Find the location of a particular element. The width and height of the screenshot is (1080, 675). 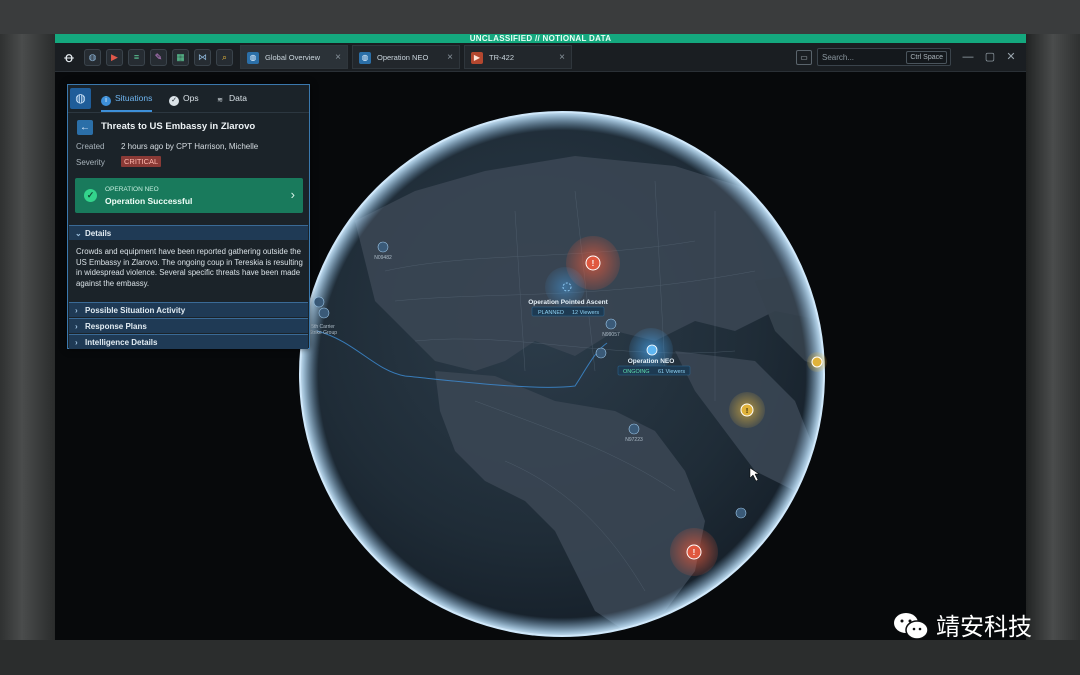

operation-ascent-status: PLANNED is located at coordinates (551, 313).